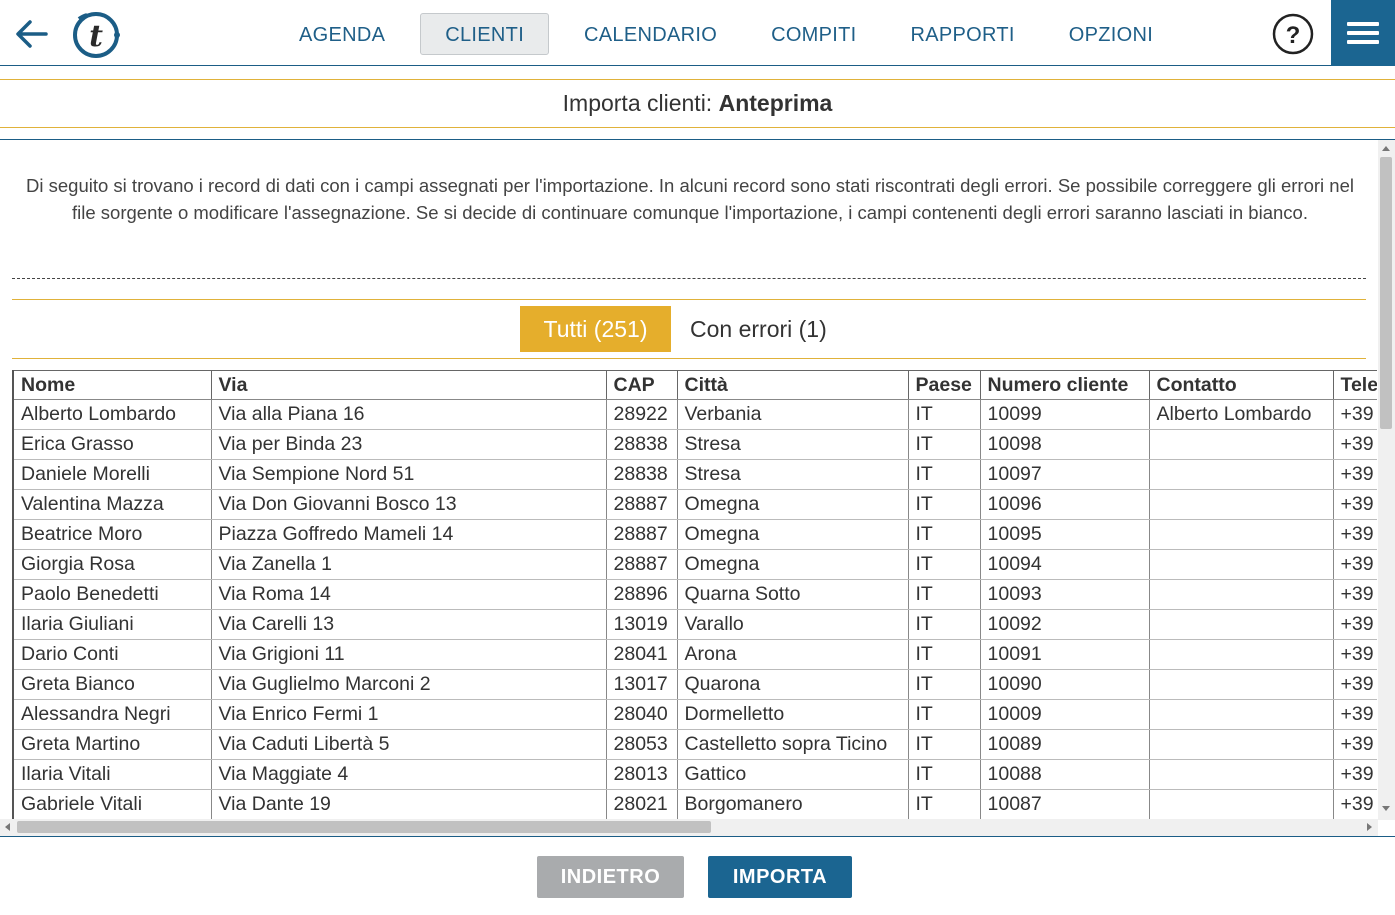  What do you see at coordinates (792, 684) in the screenshot?
I see `table-cell: Quarona` at bounding box center [792, 684].